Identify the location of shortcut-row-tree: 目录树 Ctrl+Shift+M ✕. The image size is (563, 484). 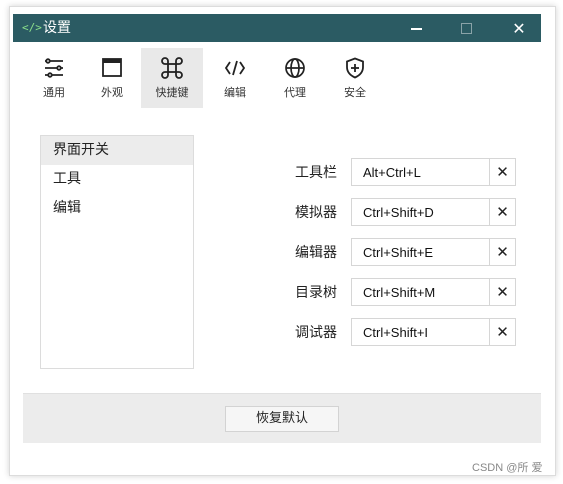
(282, 293).